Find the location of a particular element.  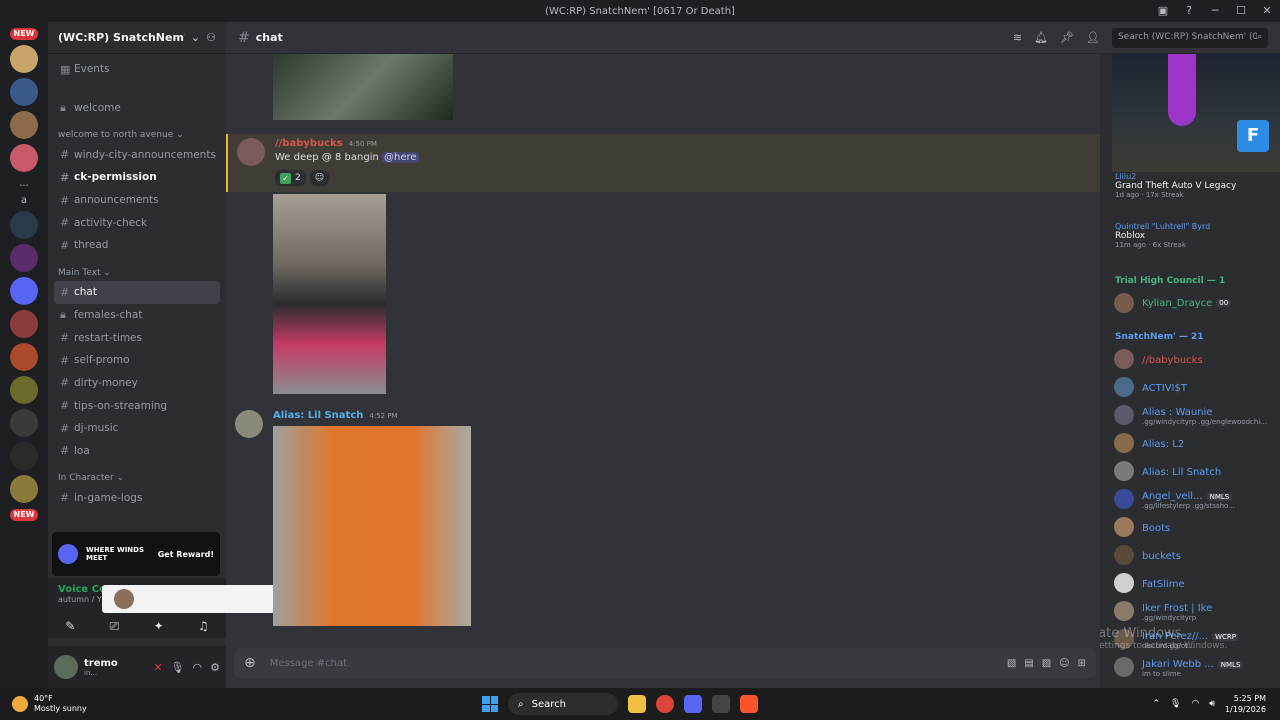

screen-share-icon: ⎚ is located at coordinates (115, 626).